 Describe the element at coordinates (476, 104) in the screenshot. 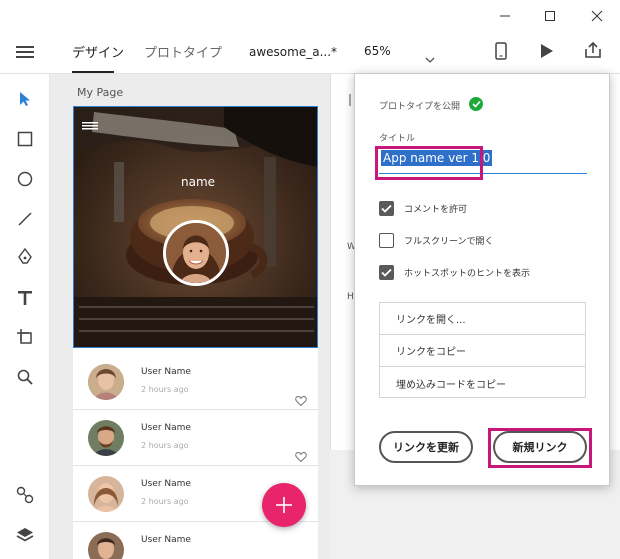

I see `success-check-icon` at that location.